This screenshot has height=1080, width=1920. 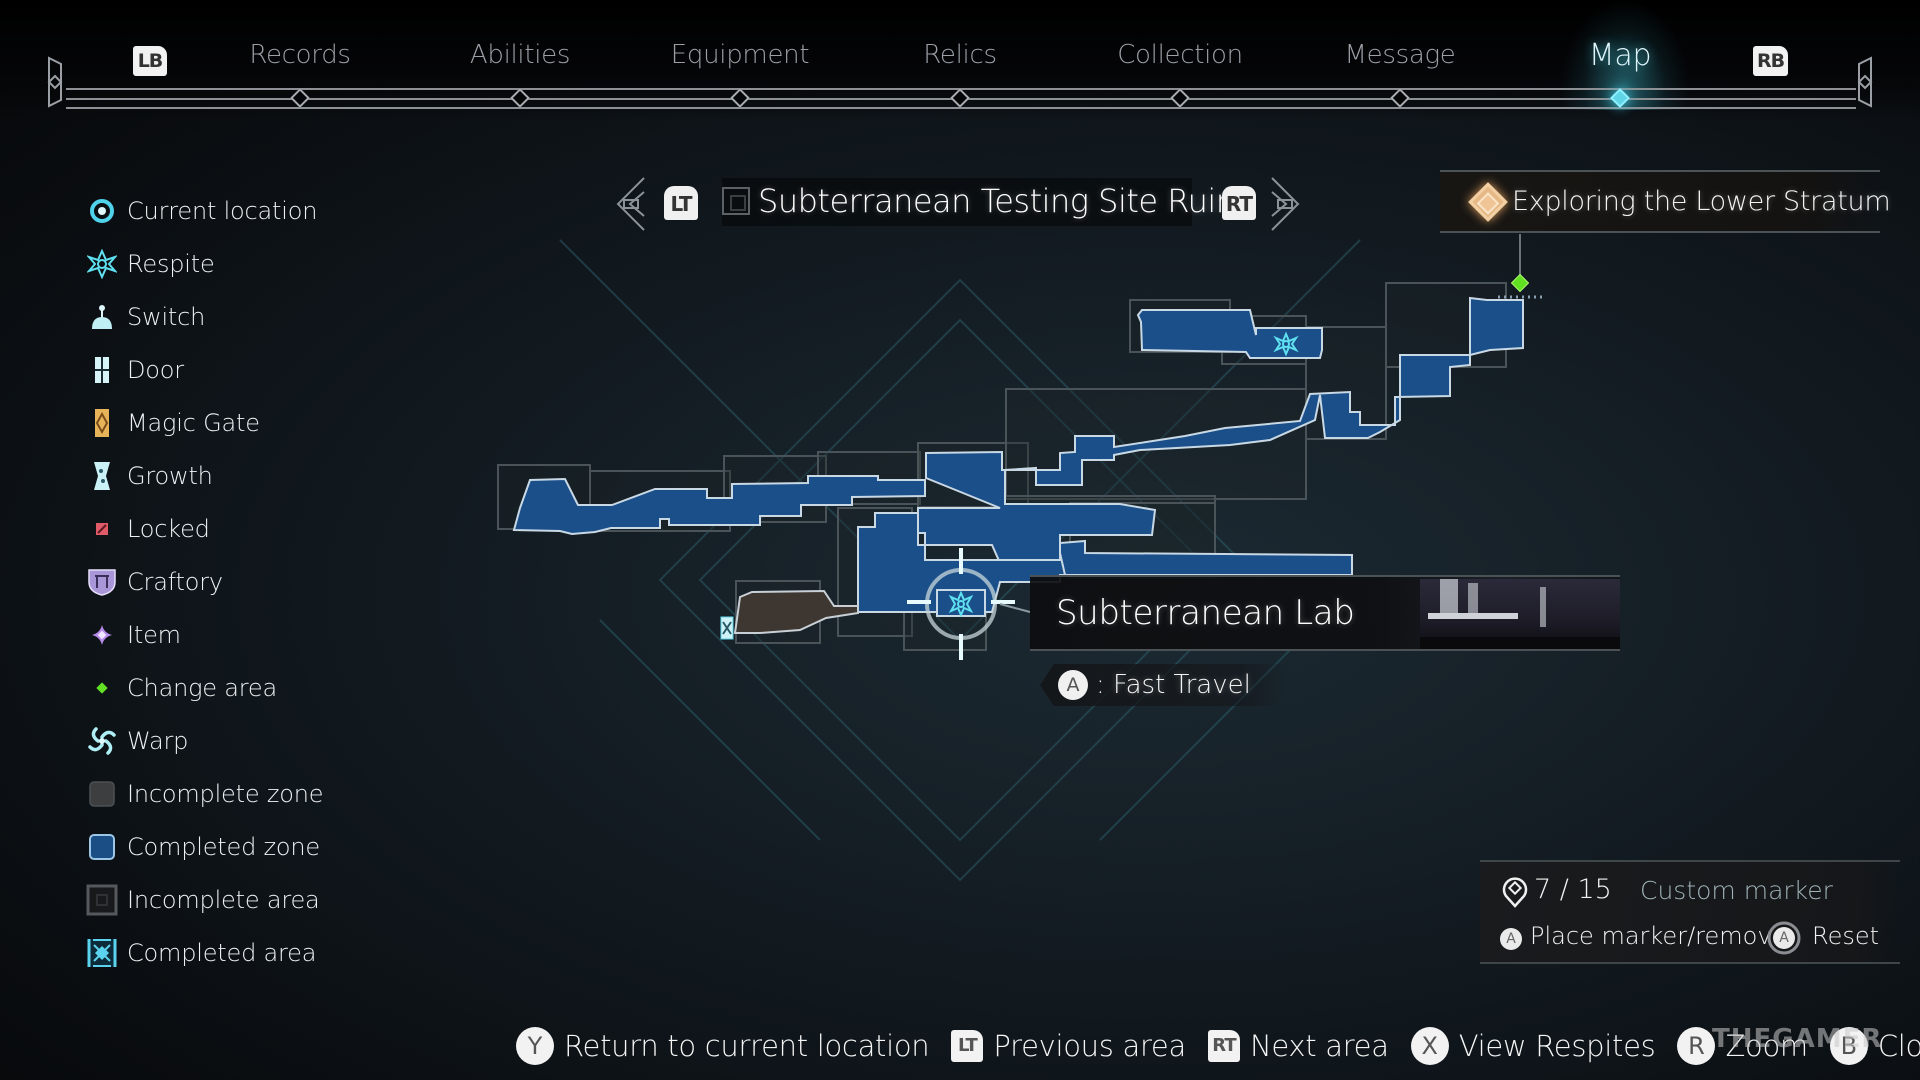 I want to click on legend-label: Switch, so click(x=166, y=316).